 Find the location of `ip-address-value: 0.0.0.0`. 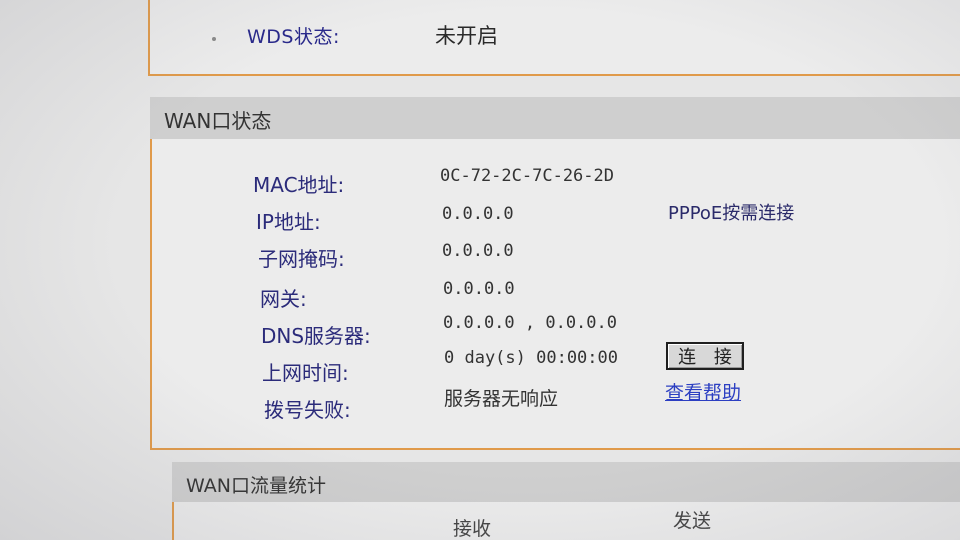

ip-address-value: 0.0.0.0 is located at coordinates (478, 214).